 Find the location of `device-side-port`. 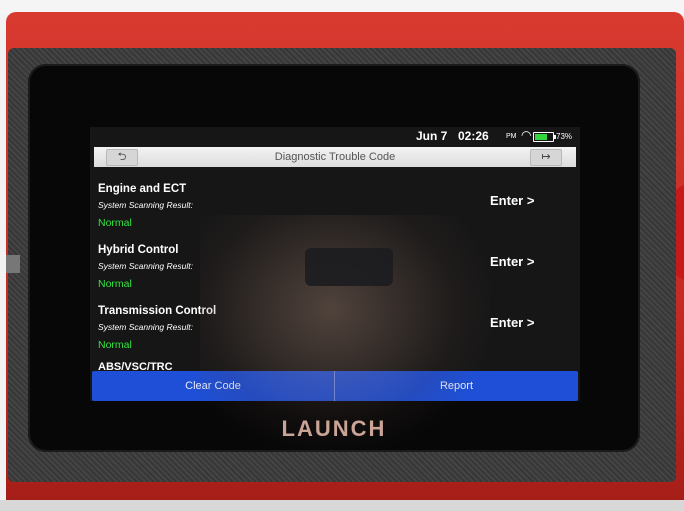

device-side-port is located at coordinates (13, 264).